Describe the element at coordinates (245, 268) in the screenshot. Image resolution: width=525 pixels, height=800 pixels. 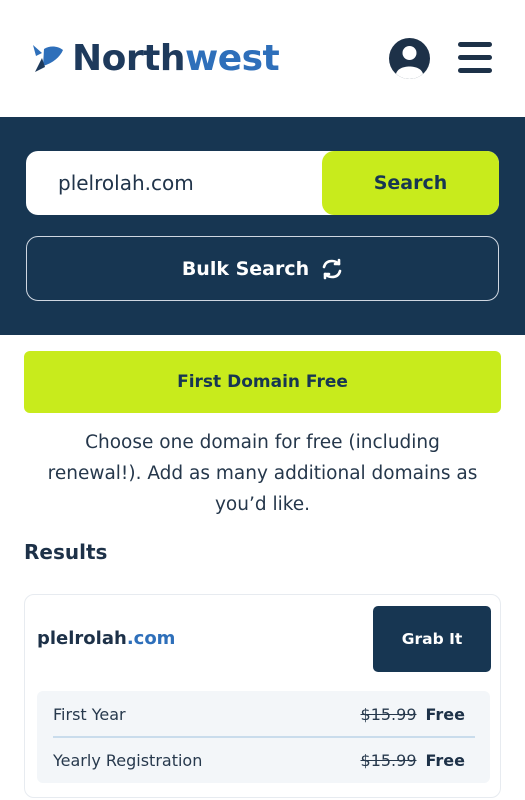
I see `bulk-search-label: Bulk Search` at that location.